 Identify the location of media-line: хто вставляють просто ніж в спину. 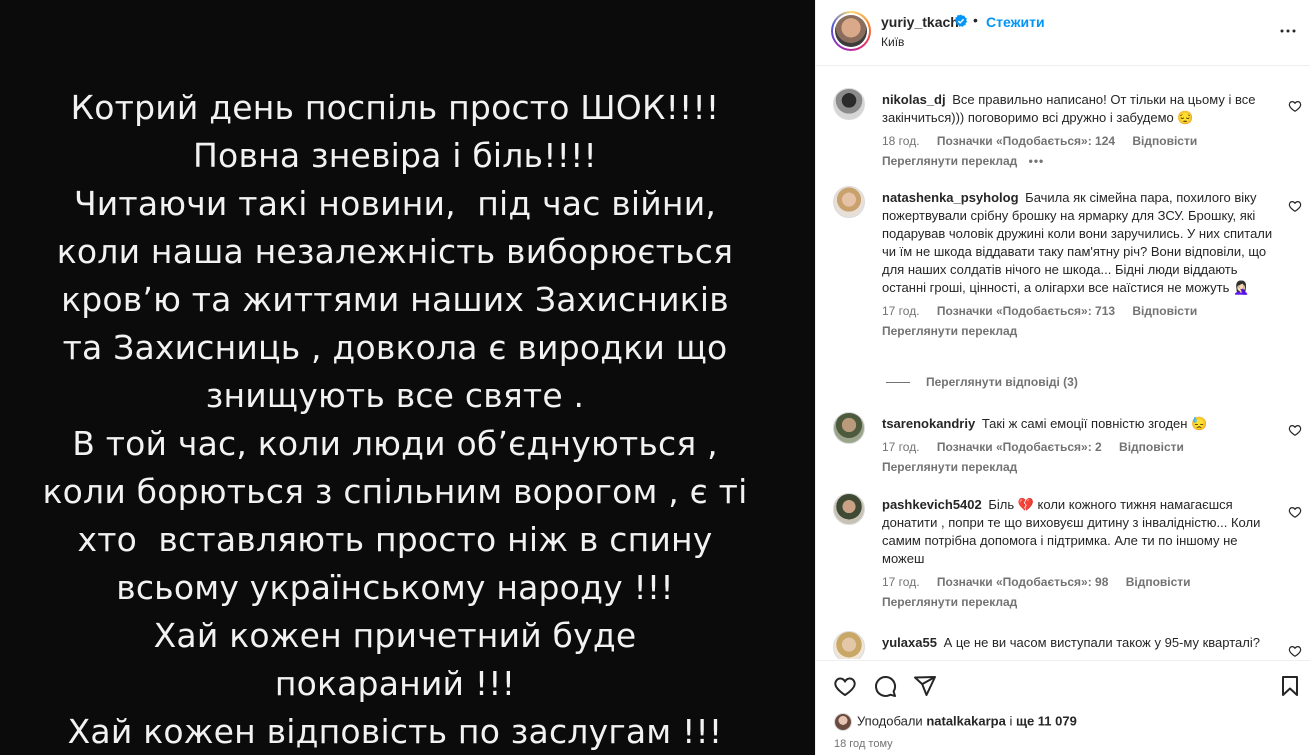
(395, 539).